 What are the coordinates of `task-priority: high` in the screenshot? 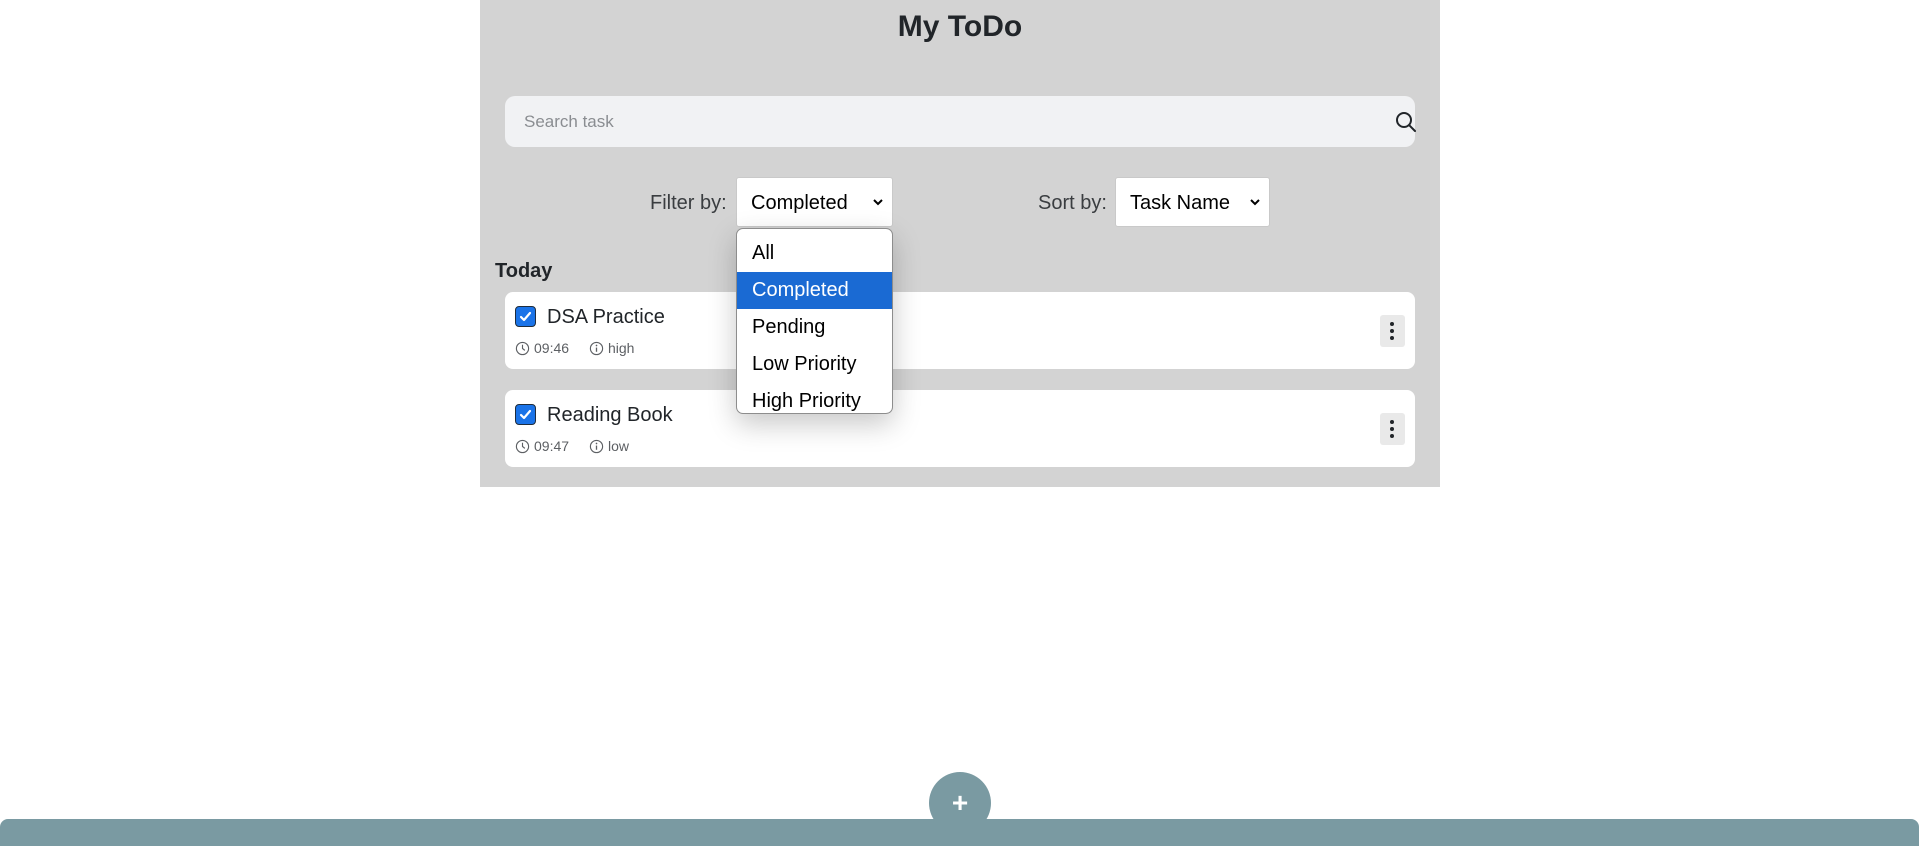 It's located at (611, 348).